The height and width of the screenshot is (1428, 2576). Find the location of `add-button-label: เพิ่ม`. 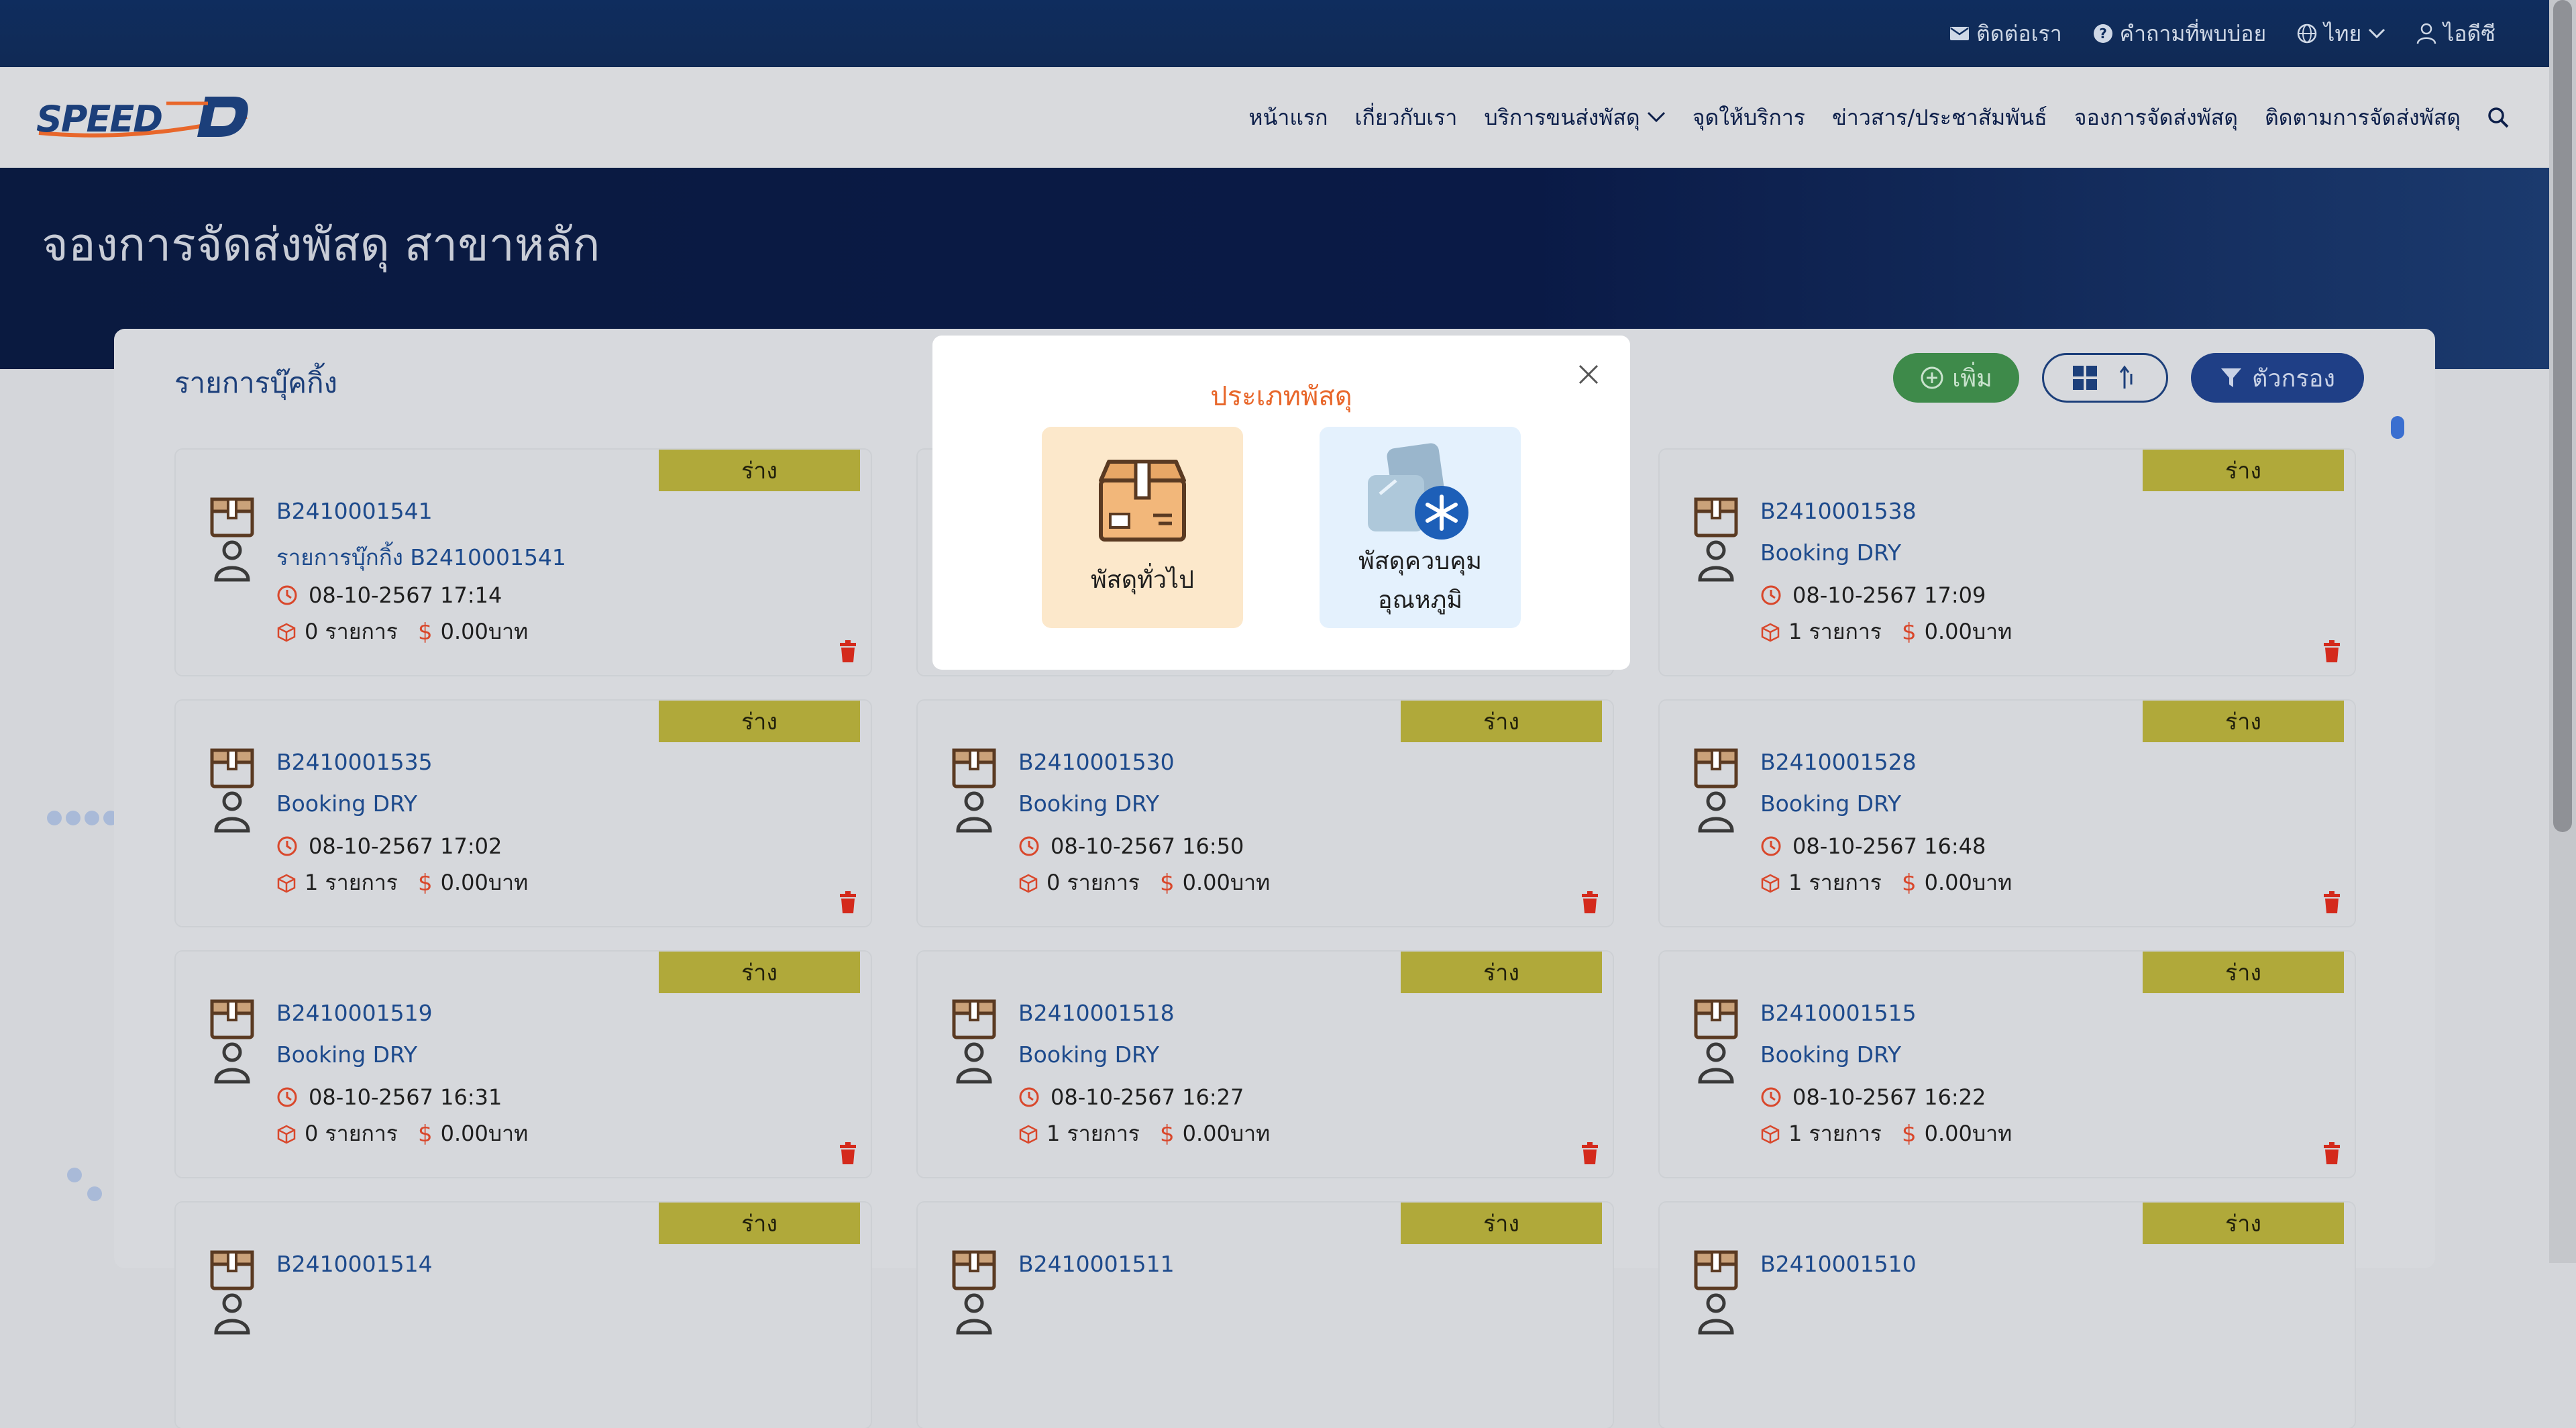

add-button-label: เพิ่ม is located at coordinates (1972, 378).